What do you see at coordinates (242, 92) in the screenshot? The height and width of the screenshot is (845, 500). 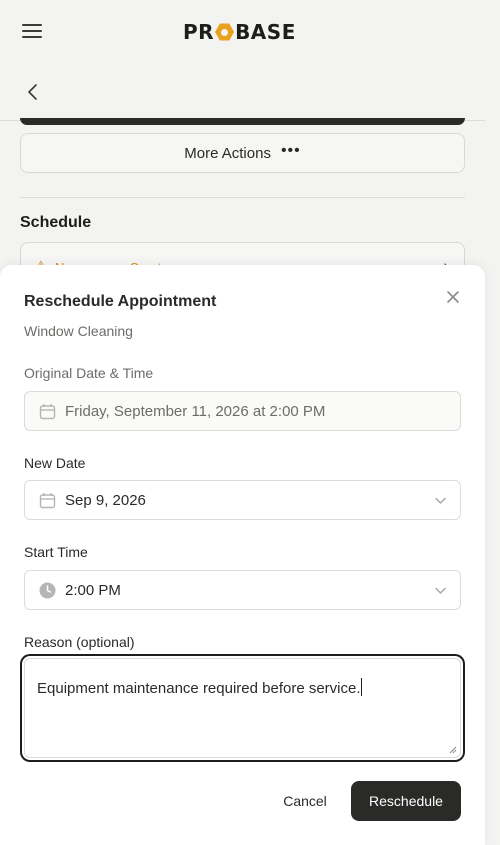 I see `sub-navigation-bar` at bounding box center [242, 92].